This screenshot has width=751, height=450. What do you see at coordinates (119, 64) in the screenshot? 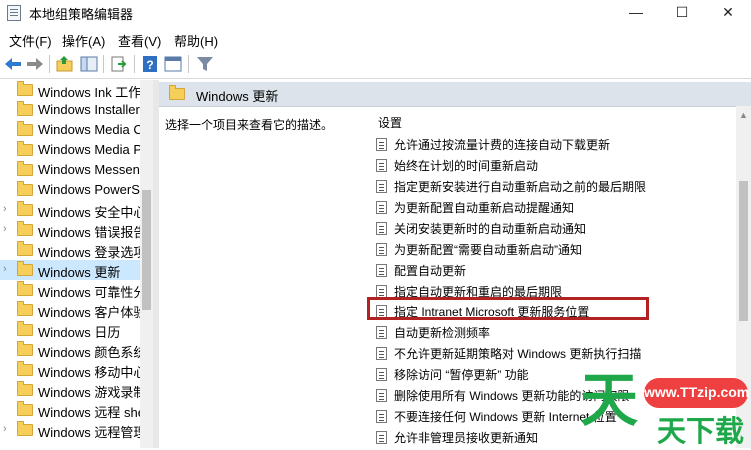
I see `export-list-icon` at bounding box center [119, 64].